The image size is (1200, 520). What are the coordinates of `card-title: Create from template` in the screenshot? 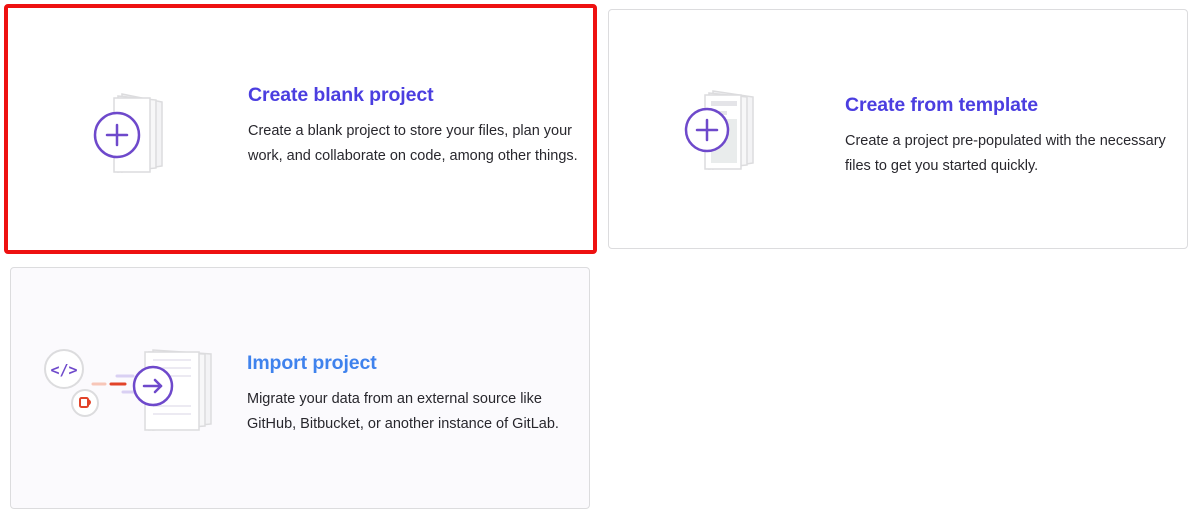 It's located at (942, 105).